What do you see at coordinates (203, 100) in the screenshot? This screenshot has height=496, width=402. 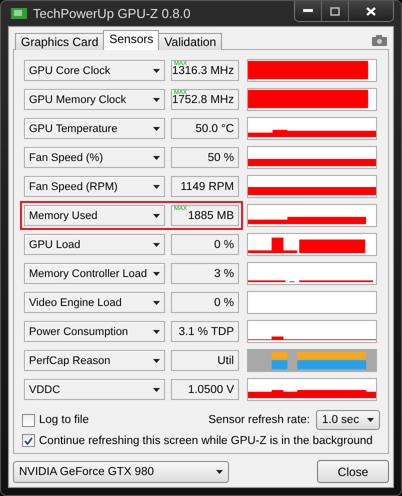 I see `sensor-value: 1752.8 MHz` at bounding box center [203, 100].